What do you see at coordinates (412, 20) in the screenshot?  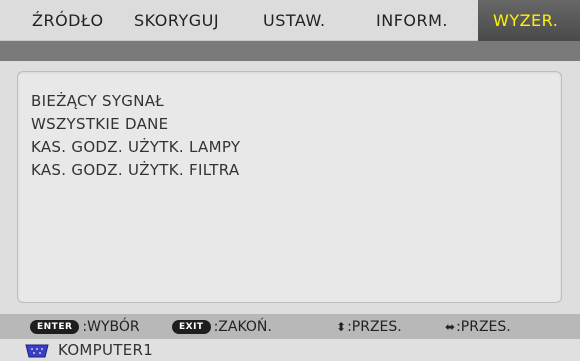 I see `tab-info: INFORM.` at bounding box center [412, 20].